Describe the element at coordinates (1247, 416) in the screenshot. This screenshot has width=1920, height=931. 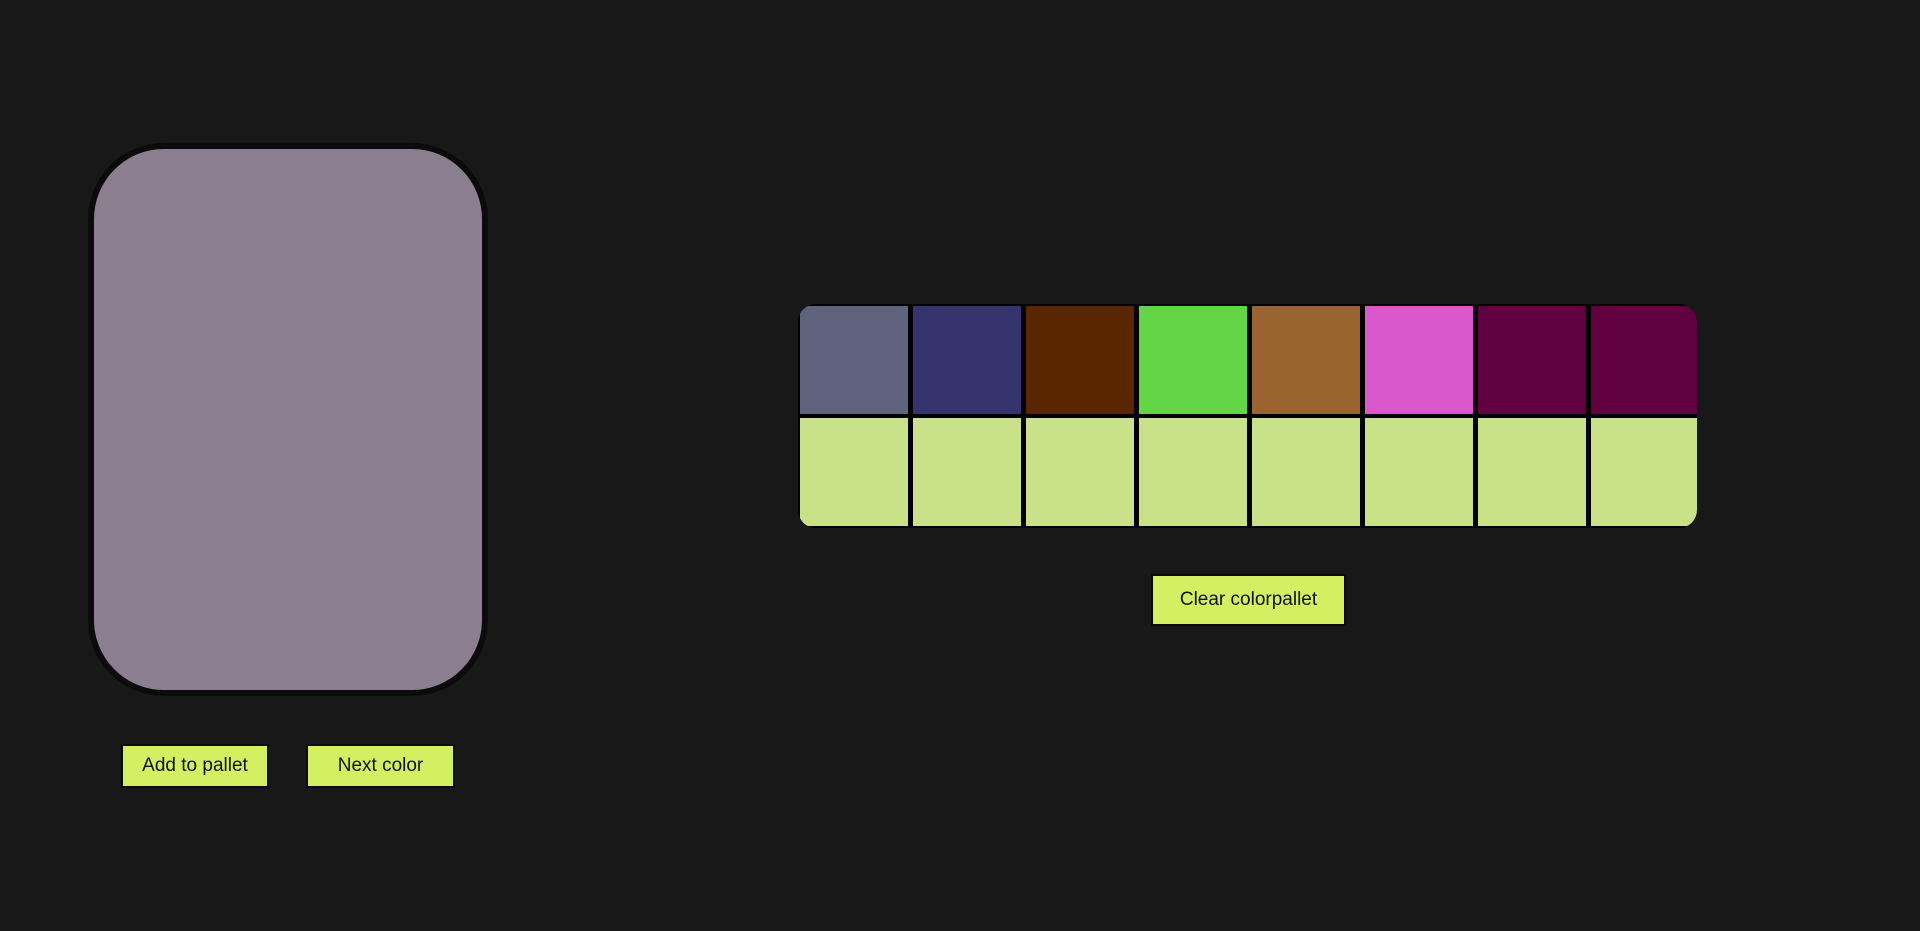
I see `color-palette` at that location.